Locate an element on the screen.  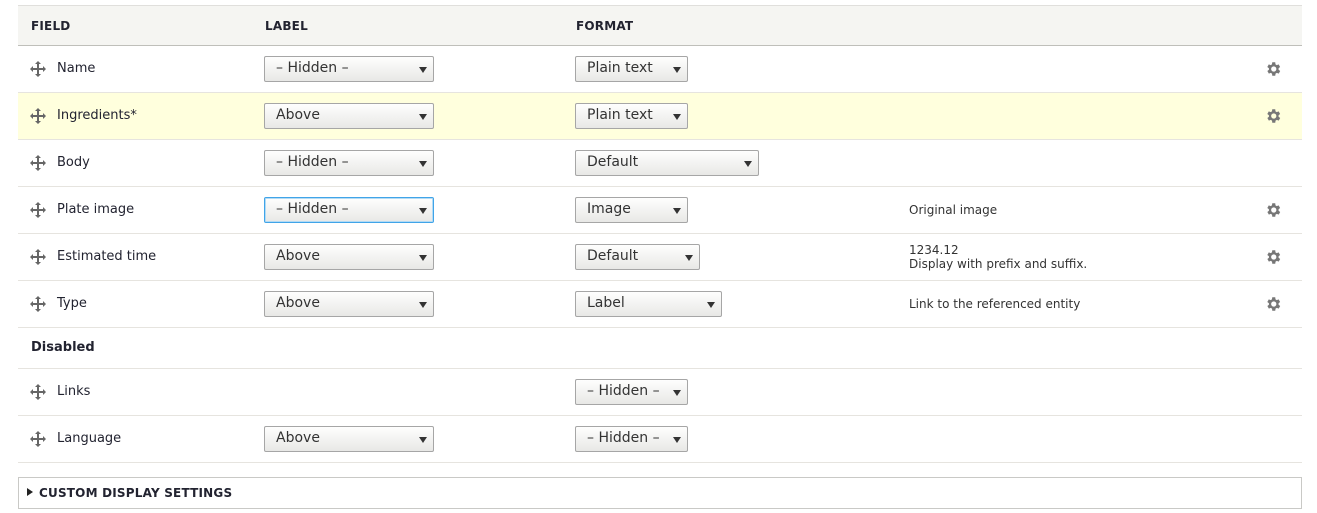
format-select: Image is located at coordinates (631, 210).